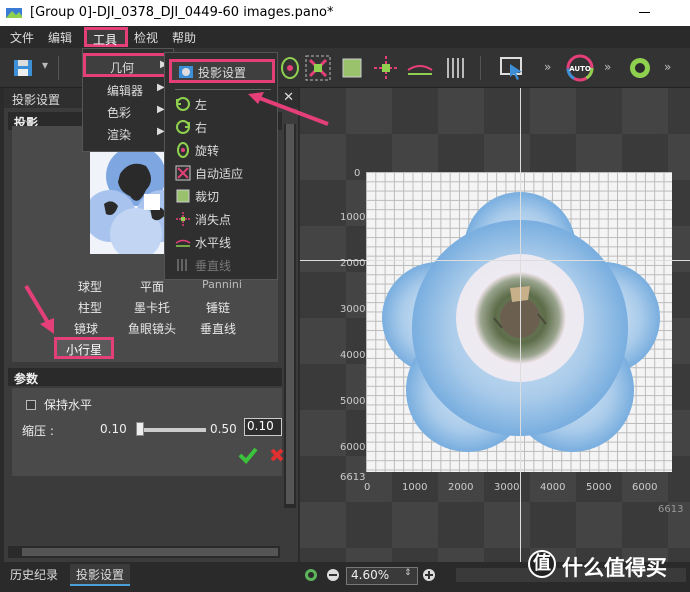 The width and height of the screenshot is (690, 592). I want to click on x-tick: 3000, so click(507, 487).